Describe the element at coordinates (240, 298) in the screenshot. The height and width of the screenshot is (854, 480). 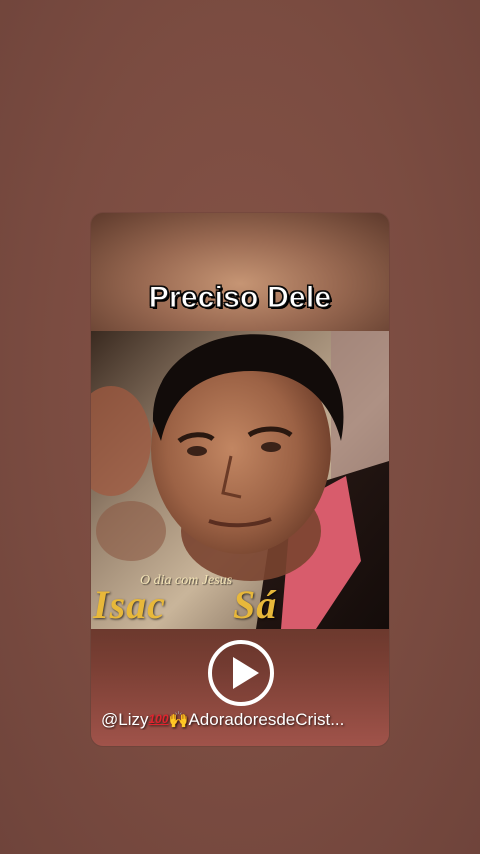
I see `song-title: Preciso Dele` at that location.